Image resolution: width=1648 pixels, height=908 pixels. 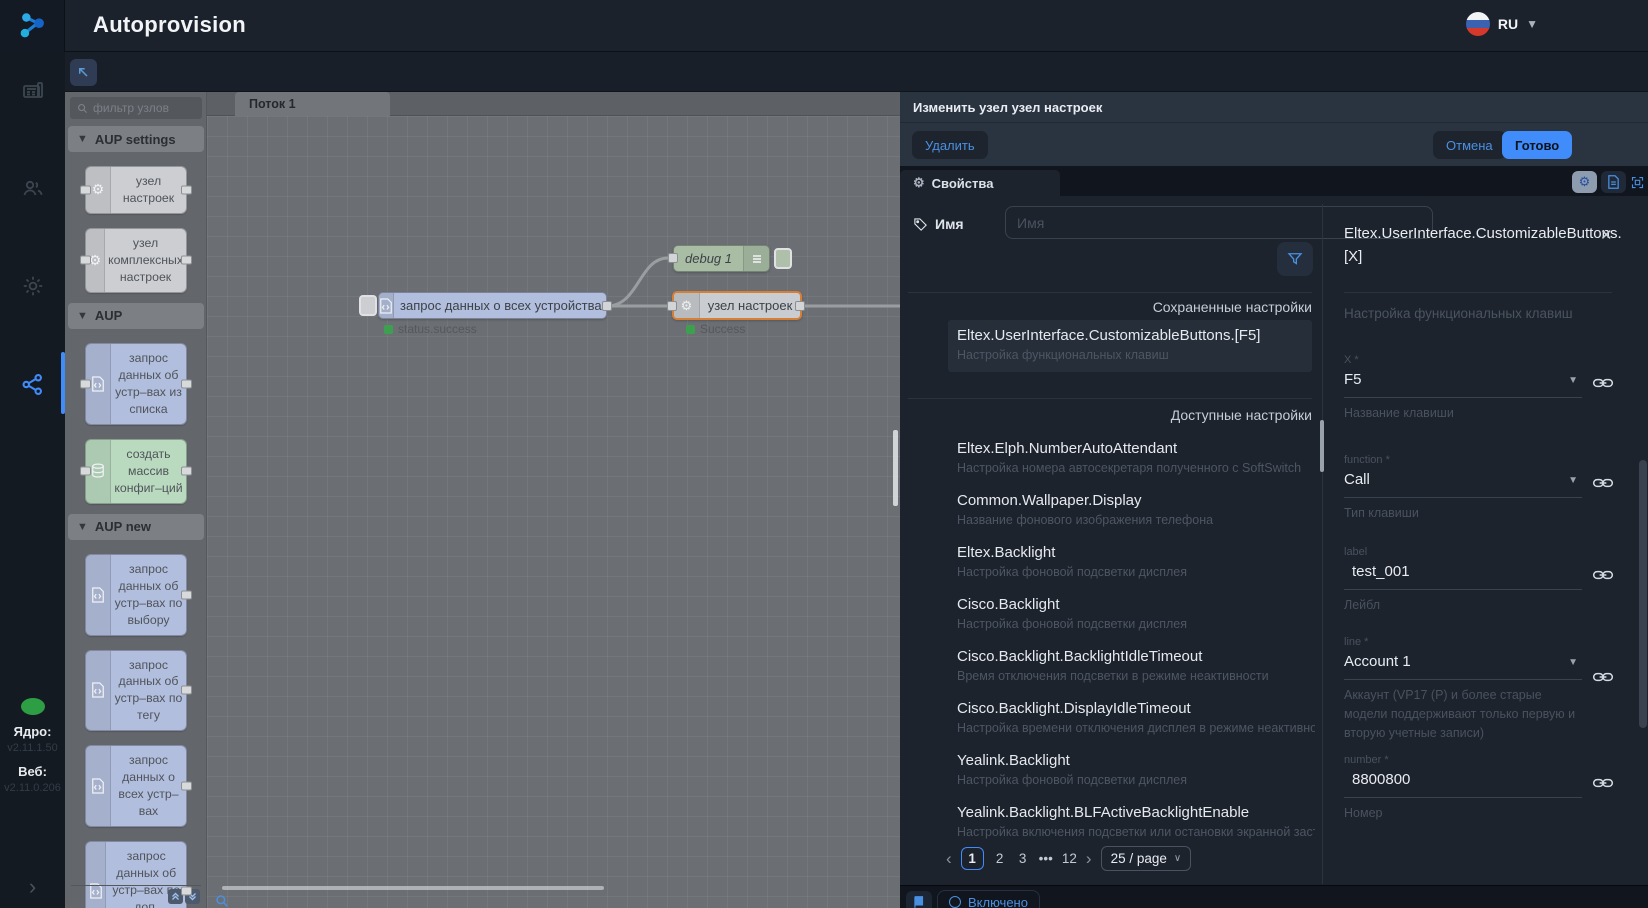 I want to click on saved-settings-section-label: Сохраненные настройки, so click(x=1232, y=307).